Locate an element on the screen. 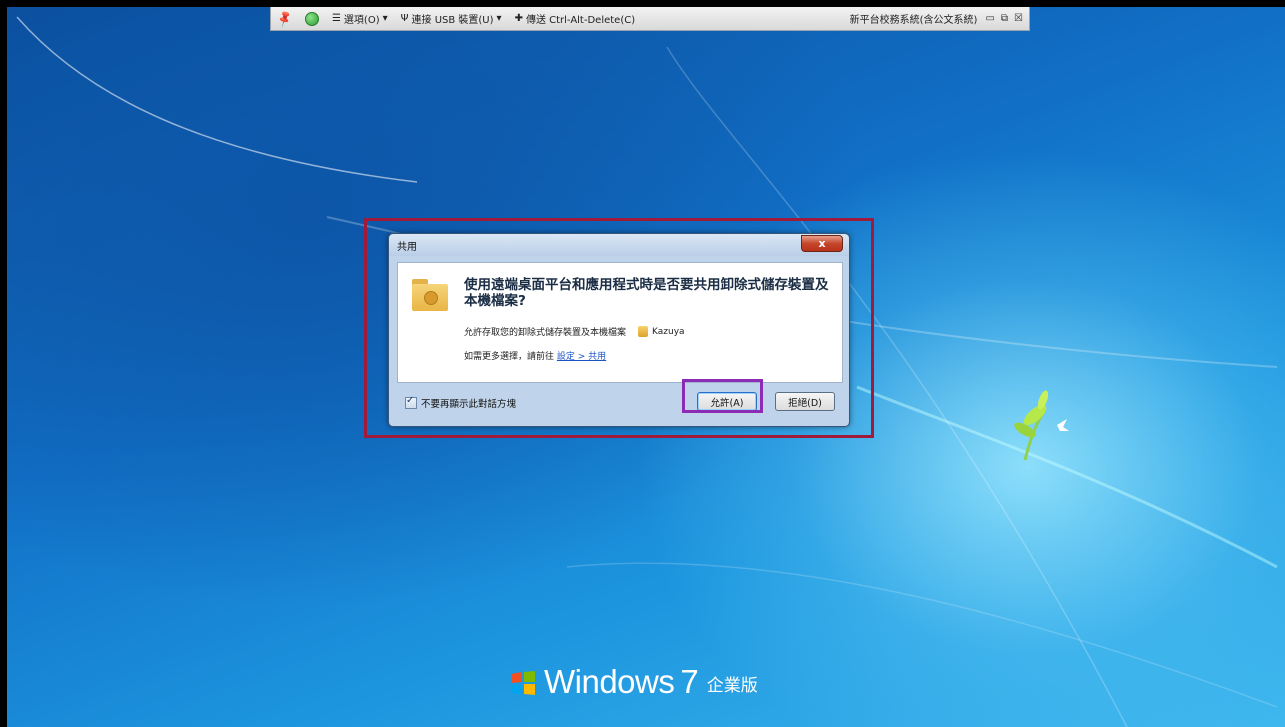  send-ctrl-alt-delete-button: ✚ 傳送 Ctrl-Alt-Delete(C) is located at coordinates (575, 18).